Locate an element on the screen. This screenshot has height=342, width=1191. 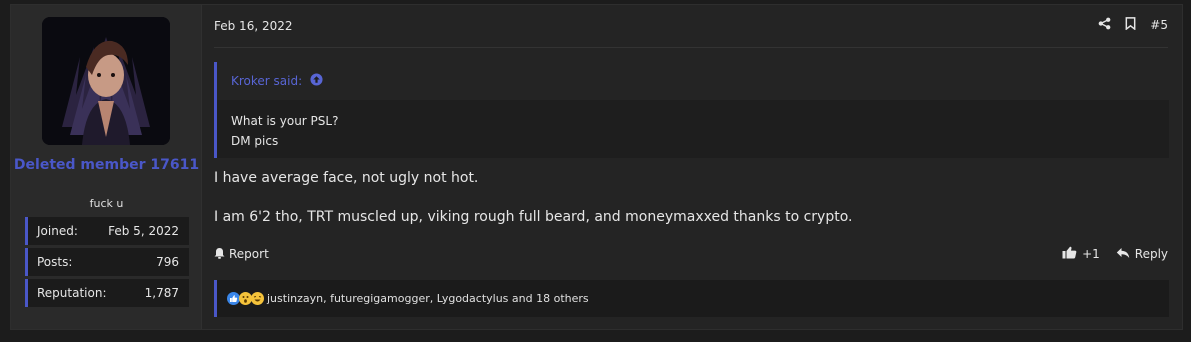
quote-line: What is your PSL? is located at coordinates (285, 121).